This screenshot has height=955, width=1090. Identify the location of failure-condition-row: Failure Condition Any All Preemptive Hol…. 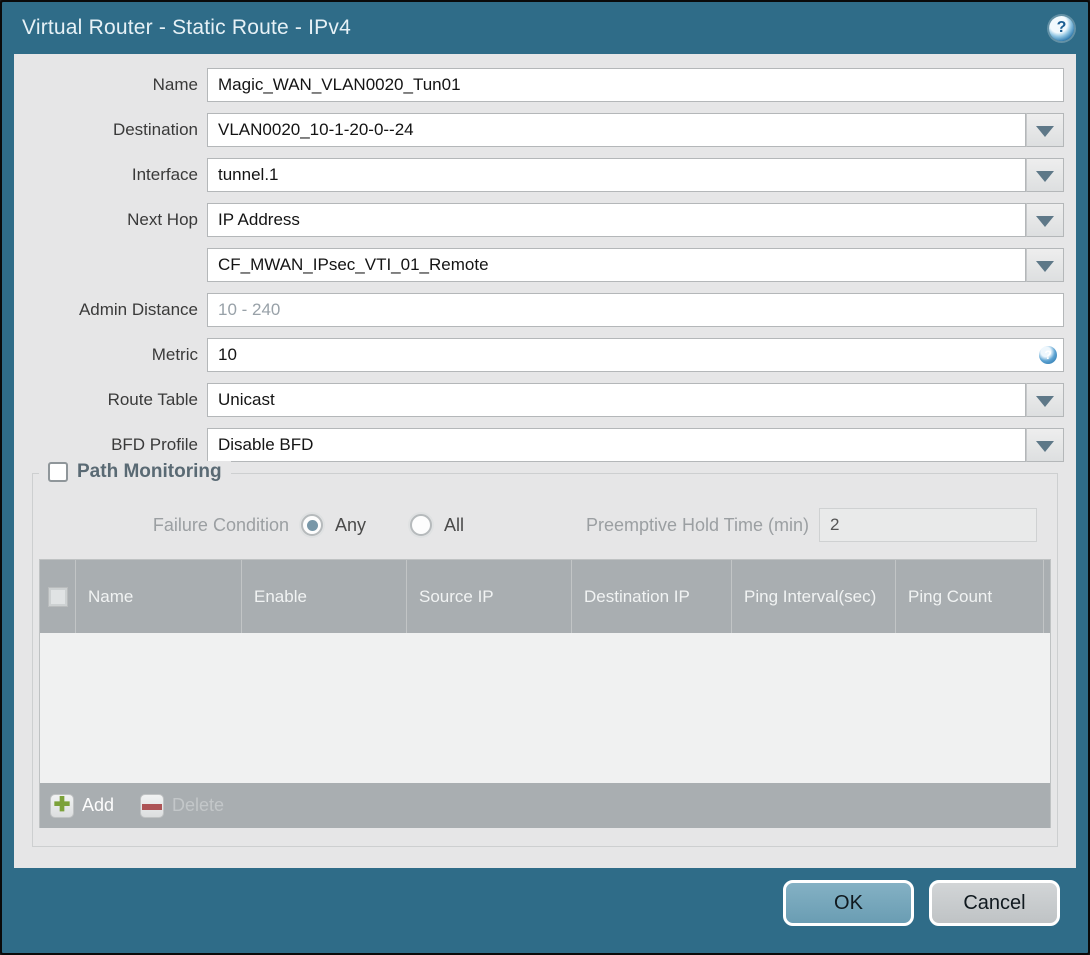
(545, 525).